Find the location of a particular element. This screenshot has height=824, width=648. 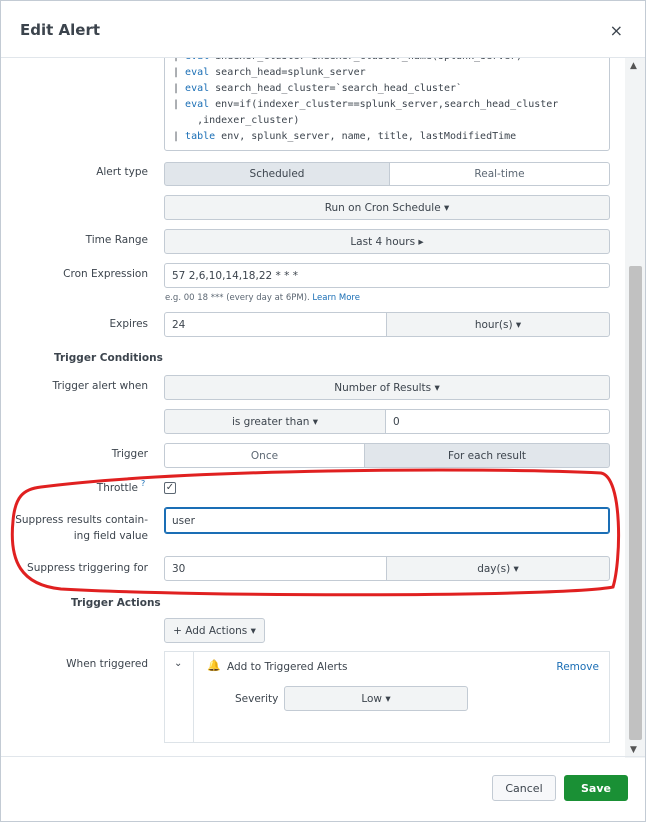

time-range-dropdown: Last 4 hours ▸ is located at coordinates (387, 241).